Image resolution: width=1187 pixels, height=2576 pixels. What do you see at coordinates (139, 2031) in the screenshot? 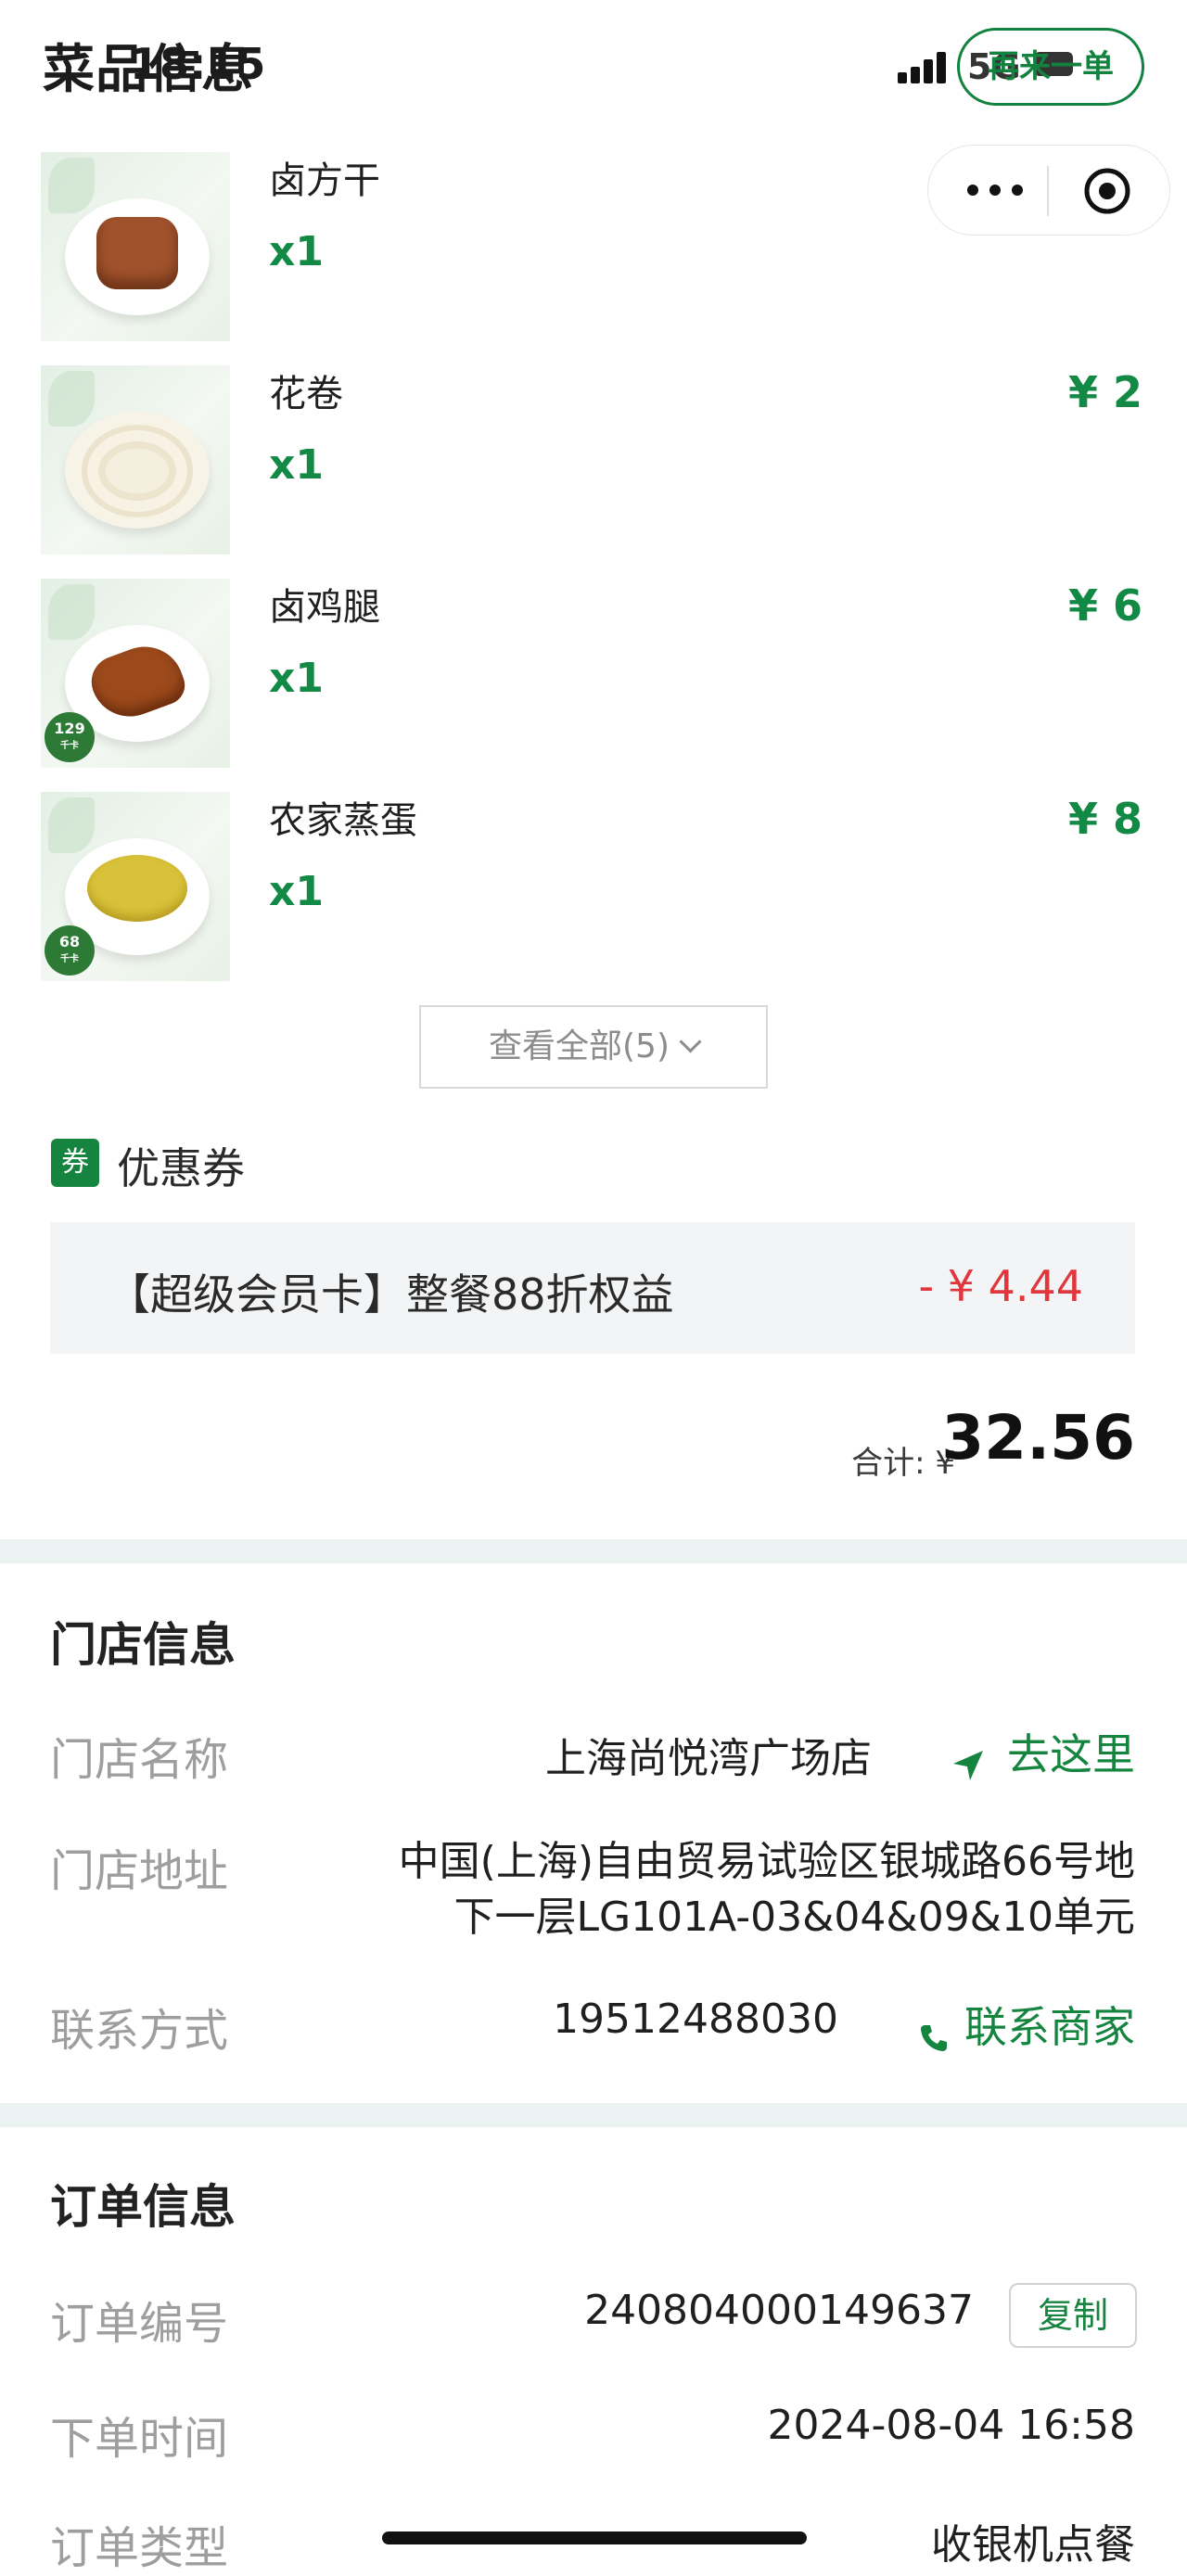
I see `contact-label: 联系方式` at bounding box center [139, 2031].